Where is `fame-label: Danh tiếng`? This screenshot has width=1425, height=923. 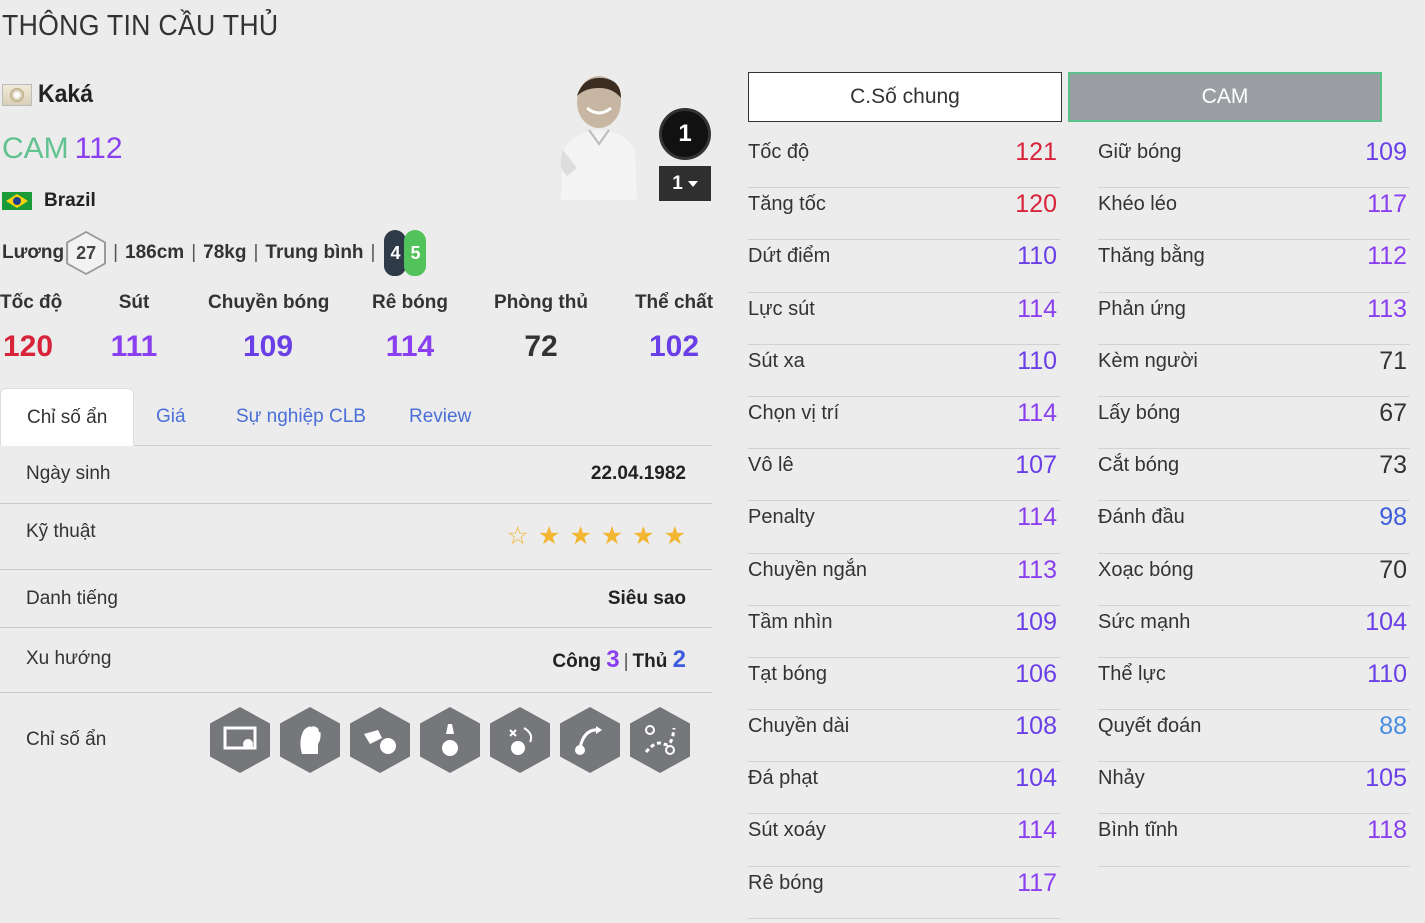 fame-label: Danh tiếng is located at coordinates (72, 598).